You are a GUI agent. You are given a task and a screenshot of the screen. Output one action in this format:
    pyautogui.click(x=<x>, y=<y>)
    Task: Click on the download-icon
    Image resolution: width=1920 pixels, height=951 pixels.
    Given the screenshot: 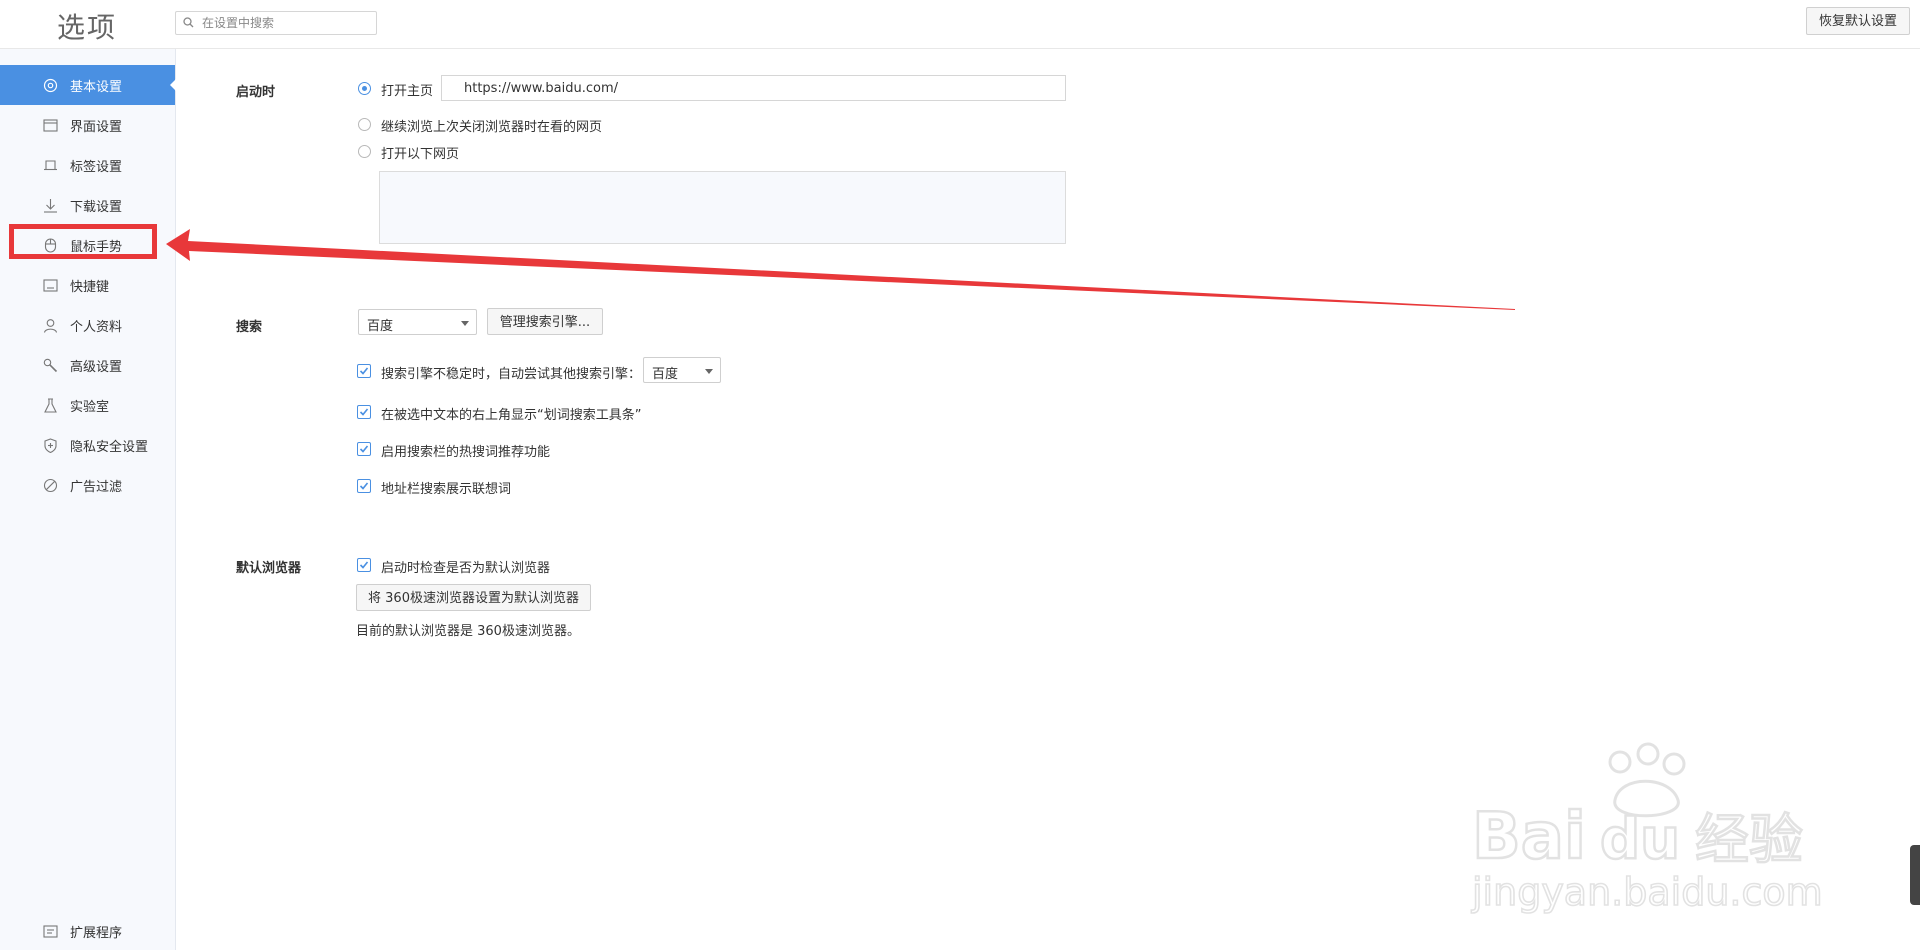 What is the action you would take?
    pyautogui.click(x=50, y=206)
    